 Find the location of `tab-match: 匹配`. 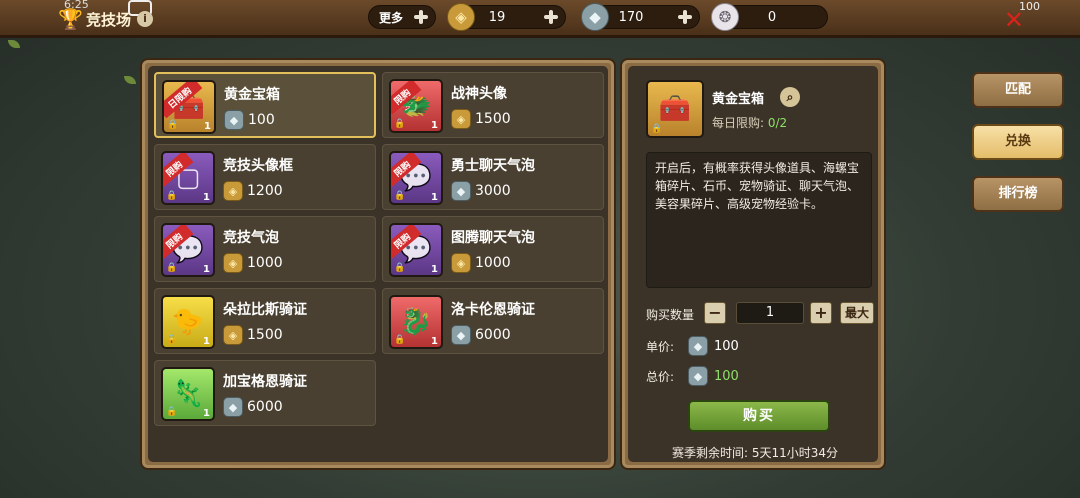

tab-match: 匹配 is located at coordinates (1018, 90).